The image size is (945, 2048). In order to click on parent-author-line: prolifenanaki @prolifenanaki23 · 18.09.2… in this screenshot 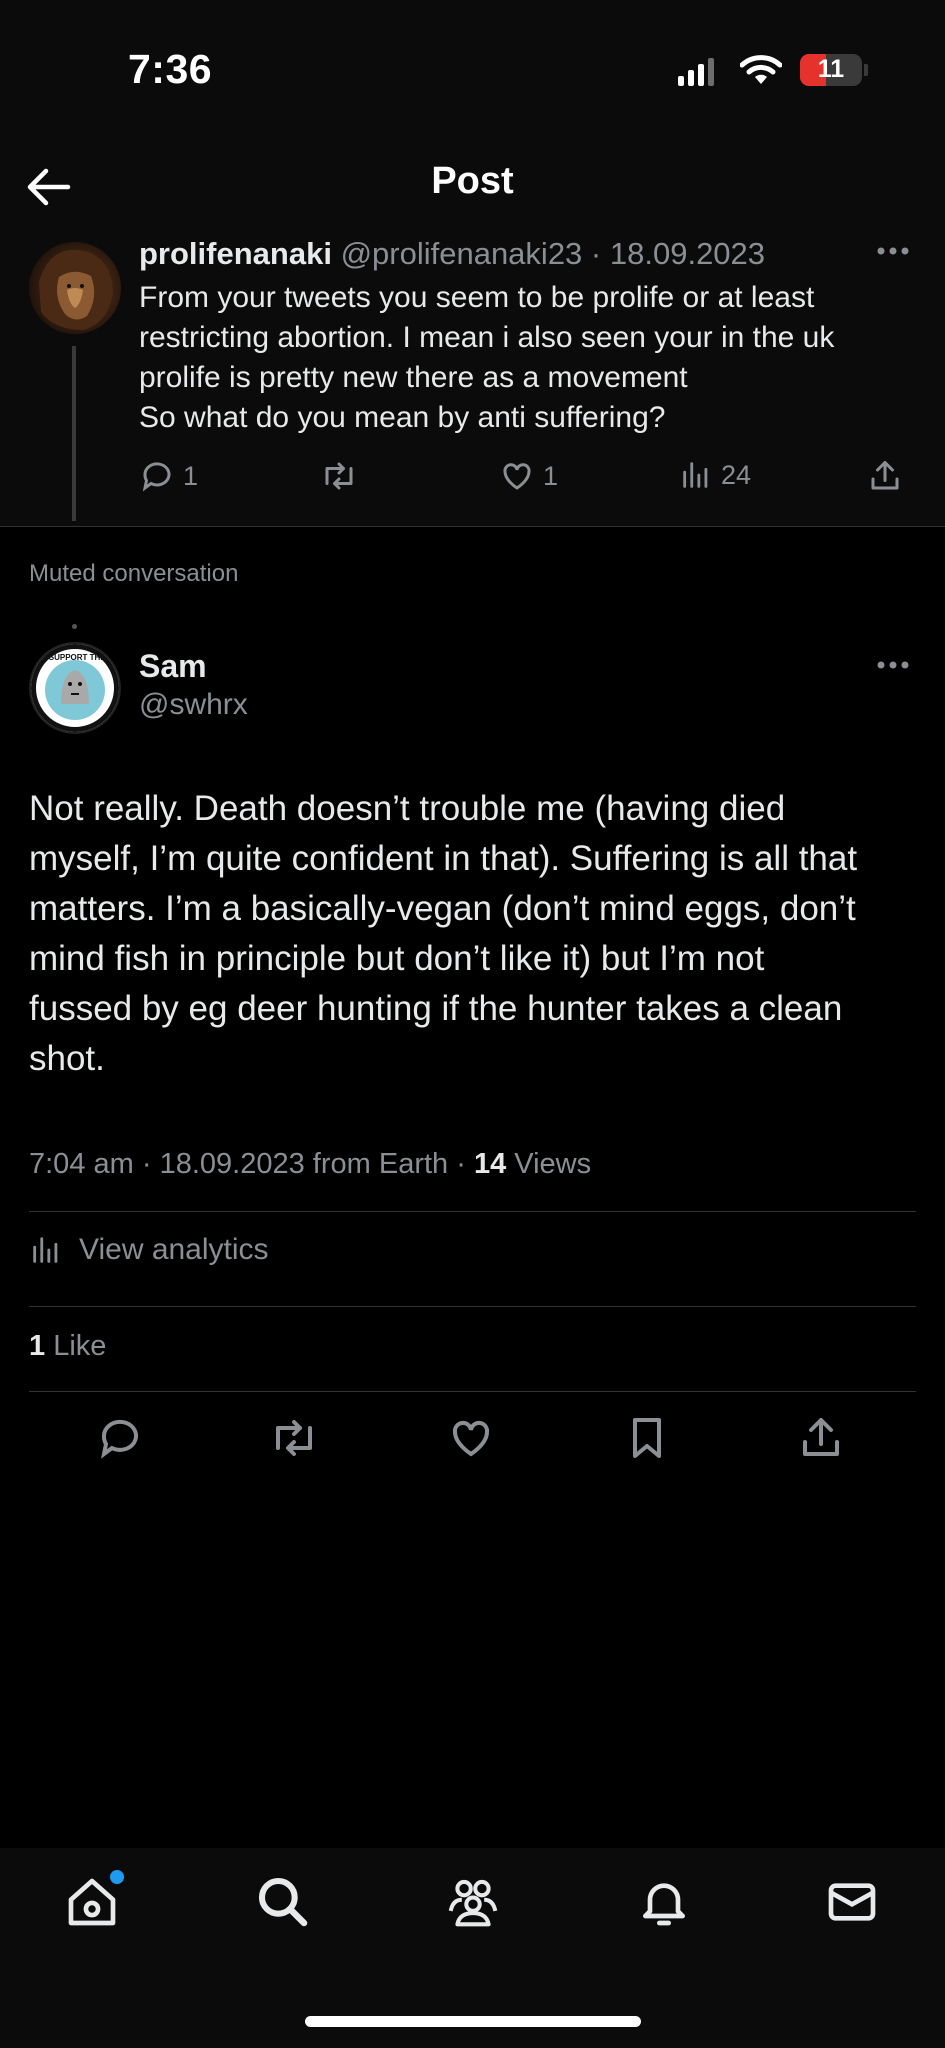, I will do `click(452, 254)`.